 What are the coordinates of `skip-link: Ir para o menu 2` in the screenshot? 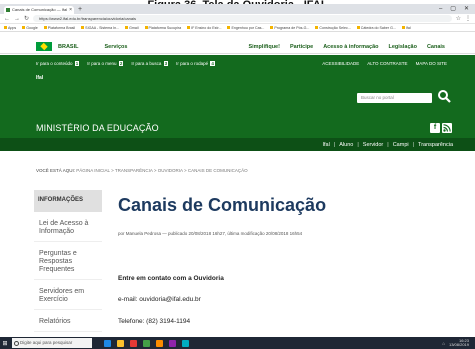 It's located at (105, 63).